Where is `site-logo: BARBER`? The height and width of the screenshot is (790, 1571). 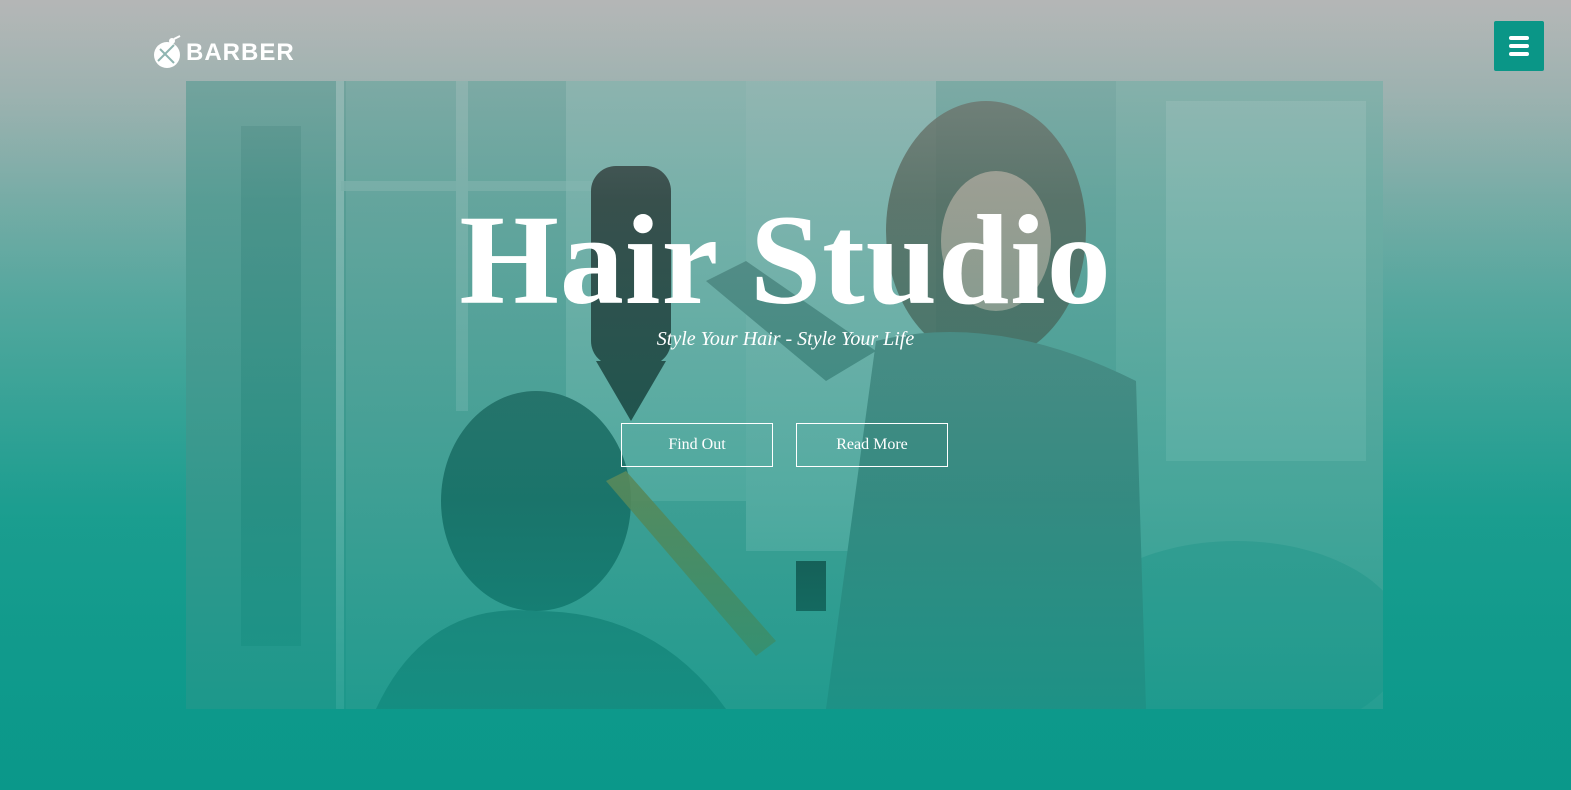 site-logo: BARBER is located at coordinates (223, 53).